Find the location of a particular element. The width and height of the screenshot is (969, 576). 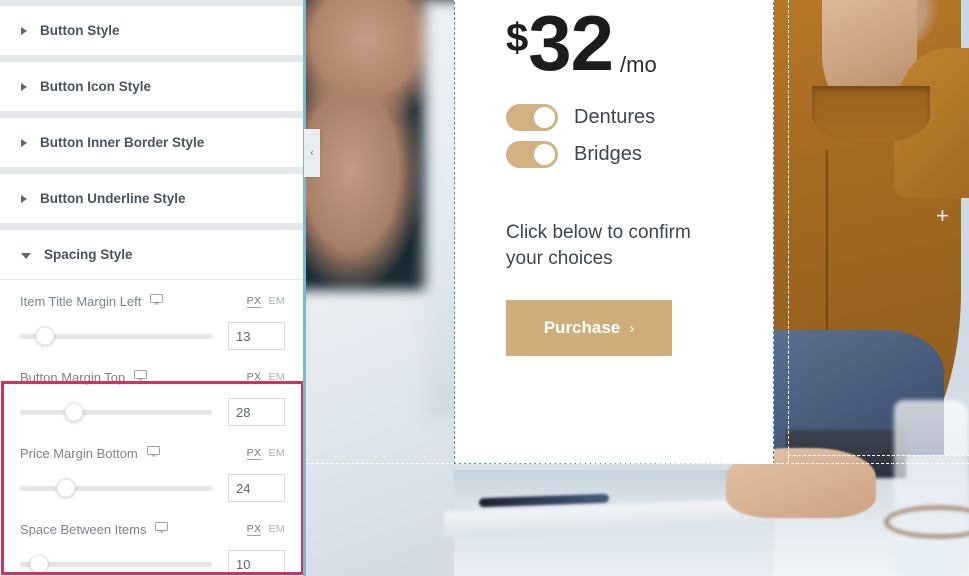

accordion-label: Button Icon Style is located at coordinates (95, 86).